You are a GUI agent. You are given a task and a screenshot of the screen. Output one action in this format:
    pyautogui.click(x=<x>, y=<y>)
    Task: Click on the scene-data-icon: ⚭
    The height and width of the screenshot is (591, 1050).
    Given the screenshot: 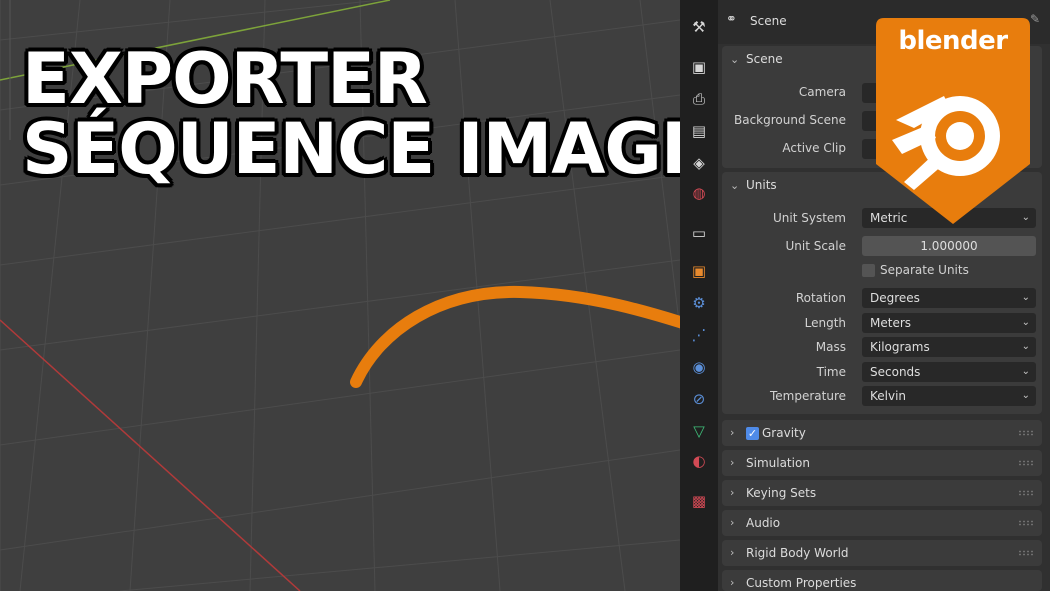 What is the action you would take?
    pyautogui.click(x=731, y=19)
    